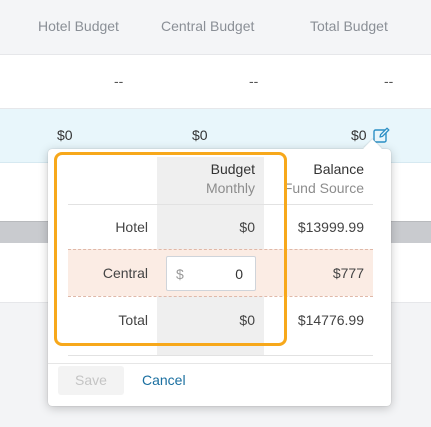 This screenshot has width=431, height=427. Describe the element at coordinates (119, 81) in the screenshot. I see `cell-hotel: --` at that location.